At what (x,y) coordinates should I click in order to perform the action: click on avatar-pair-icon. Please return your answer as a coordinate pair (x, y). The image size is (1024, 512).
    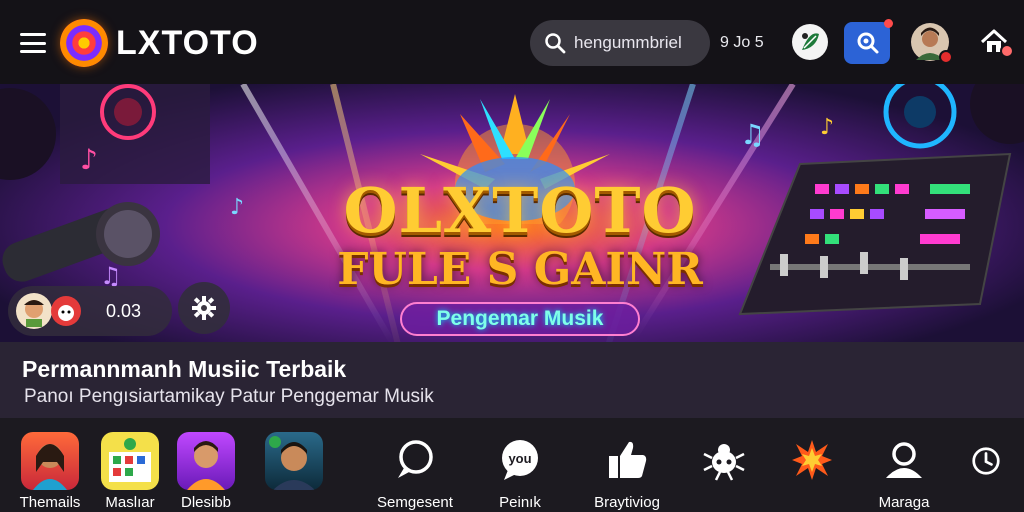
    Looking at the image, I should click on (48, 311).